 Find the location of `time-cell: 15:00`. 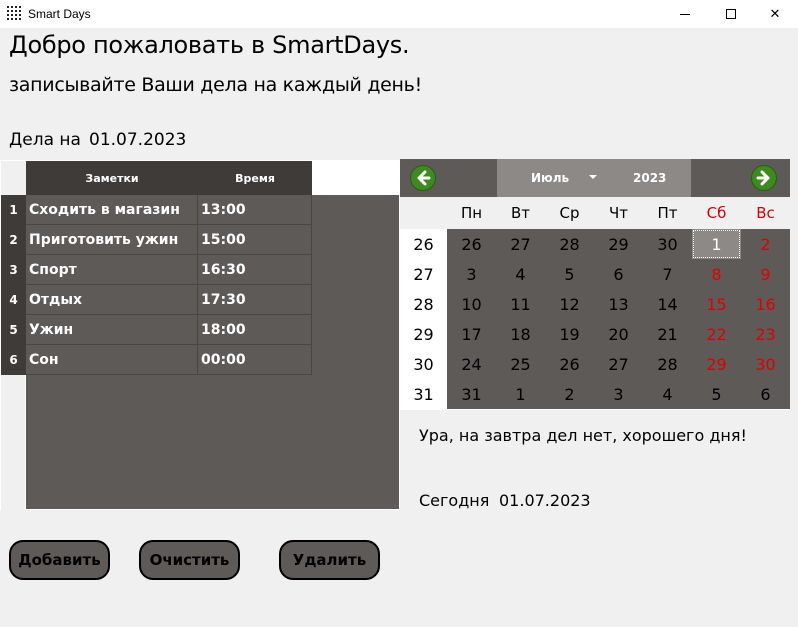

time-cell: 15:00 is located at coordinates (255, 240).